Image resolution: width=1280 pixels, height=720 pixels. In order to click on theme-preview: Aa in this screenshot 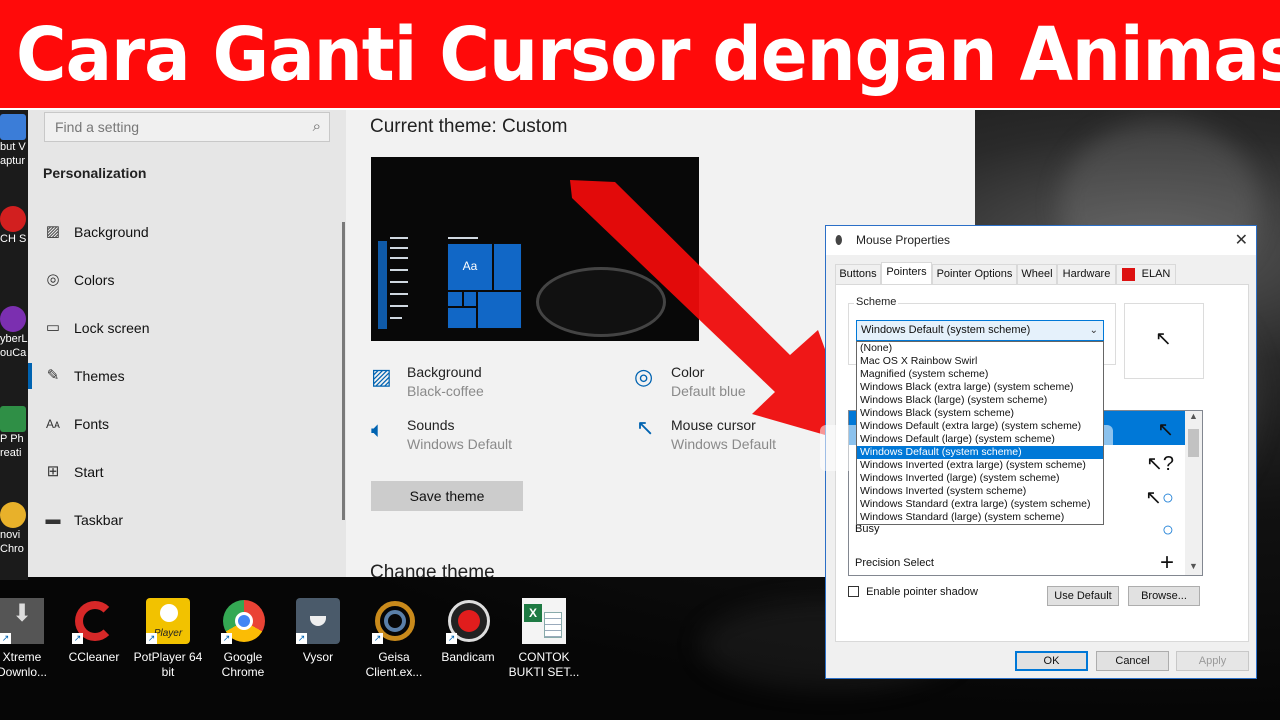, I will do `click(535, 249)`.